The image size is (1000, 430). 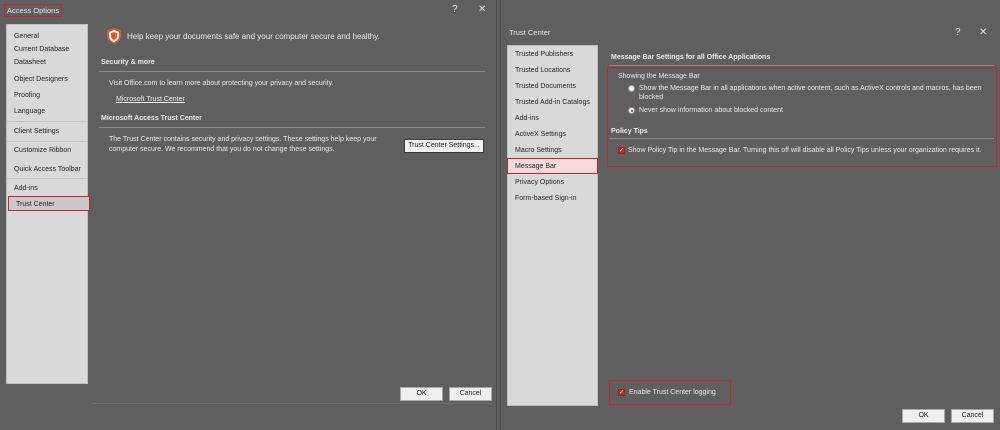 I want to click on access-options-title: Access Options, so click(x=33, y=10).